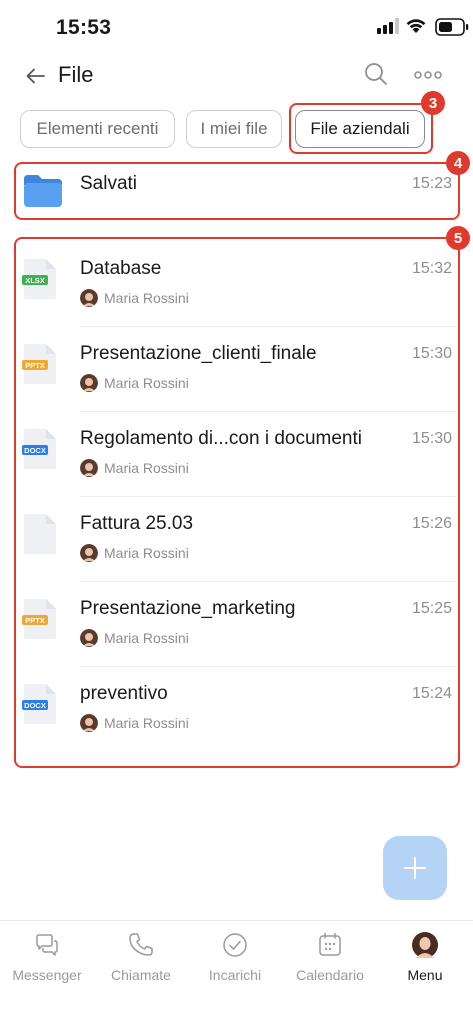  What do you see at coordinates (425, 975) in the screenshot?
I see `nav-label: Menu` at bounding box center [425, 975].